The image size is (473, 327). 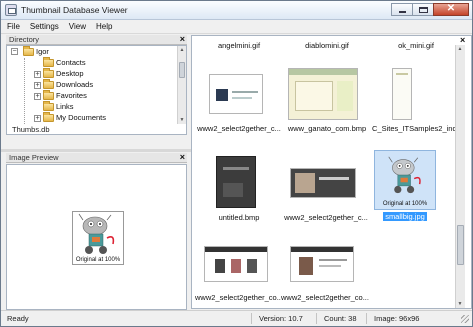 I want to click on favorites-expander-icon: +, so click(x=37, y=96).